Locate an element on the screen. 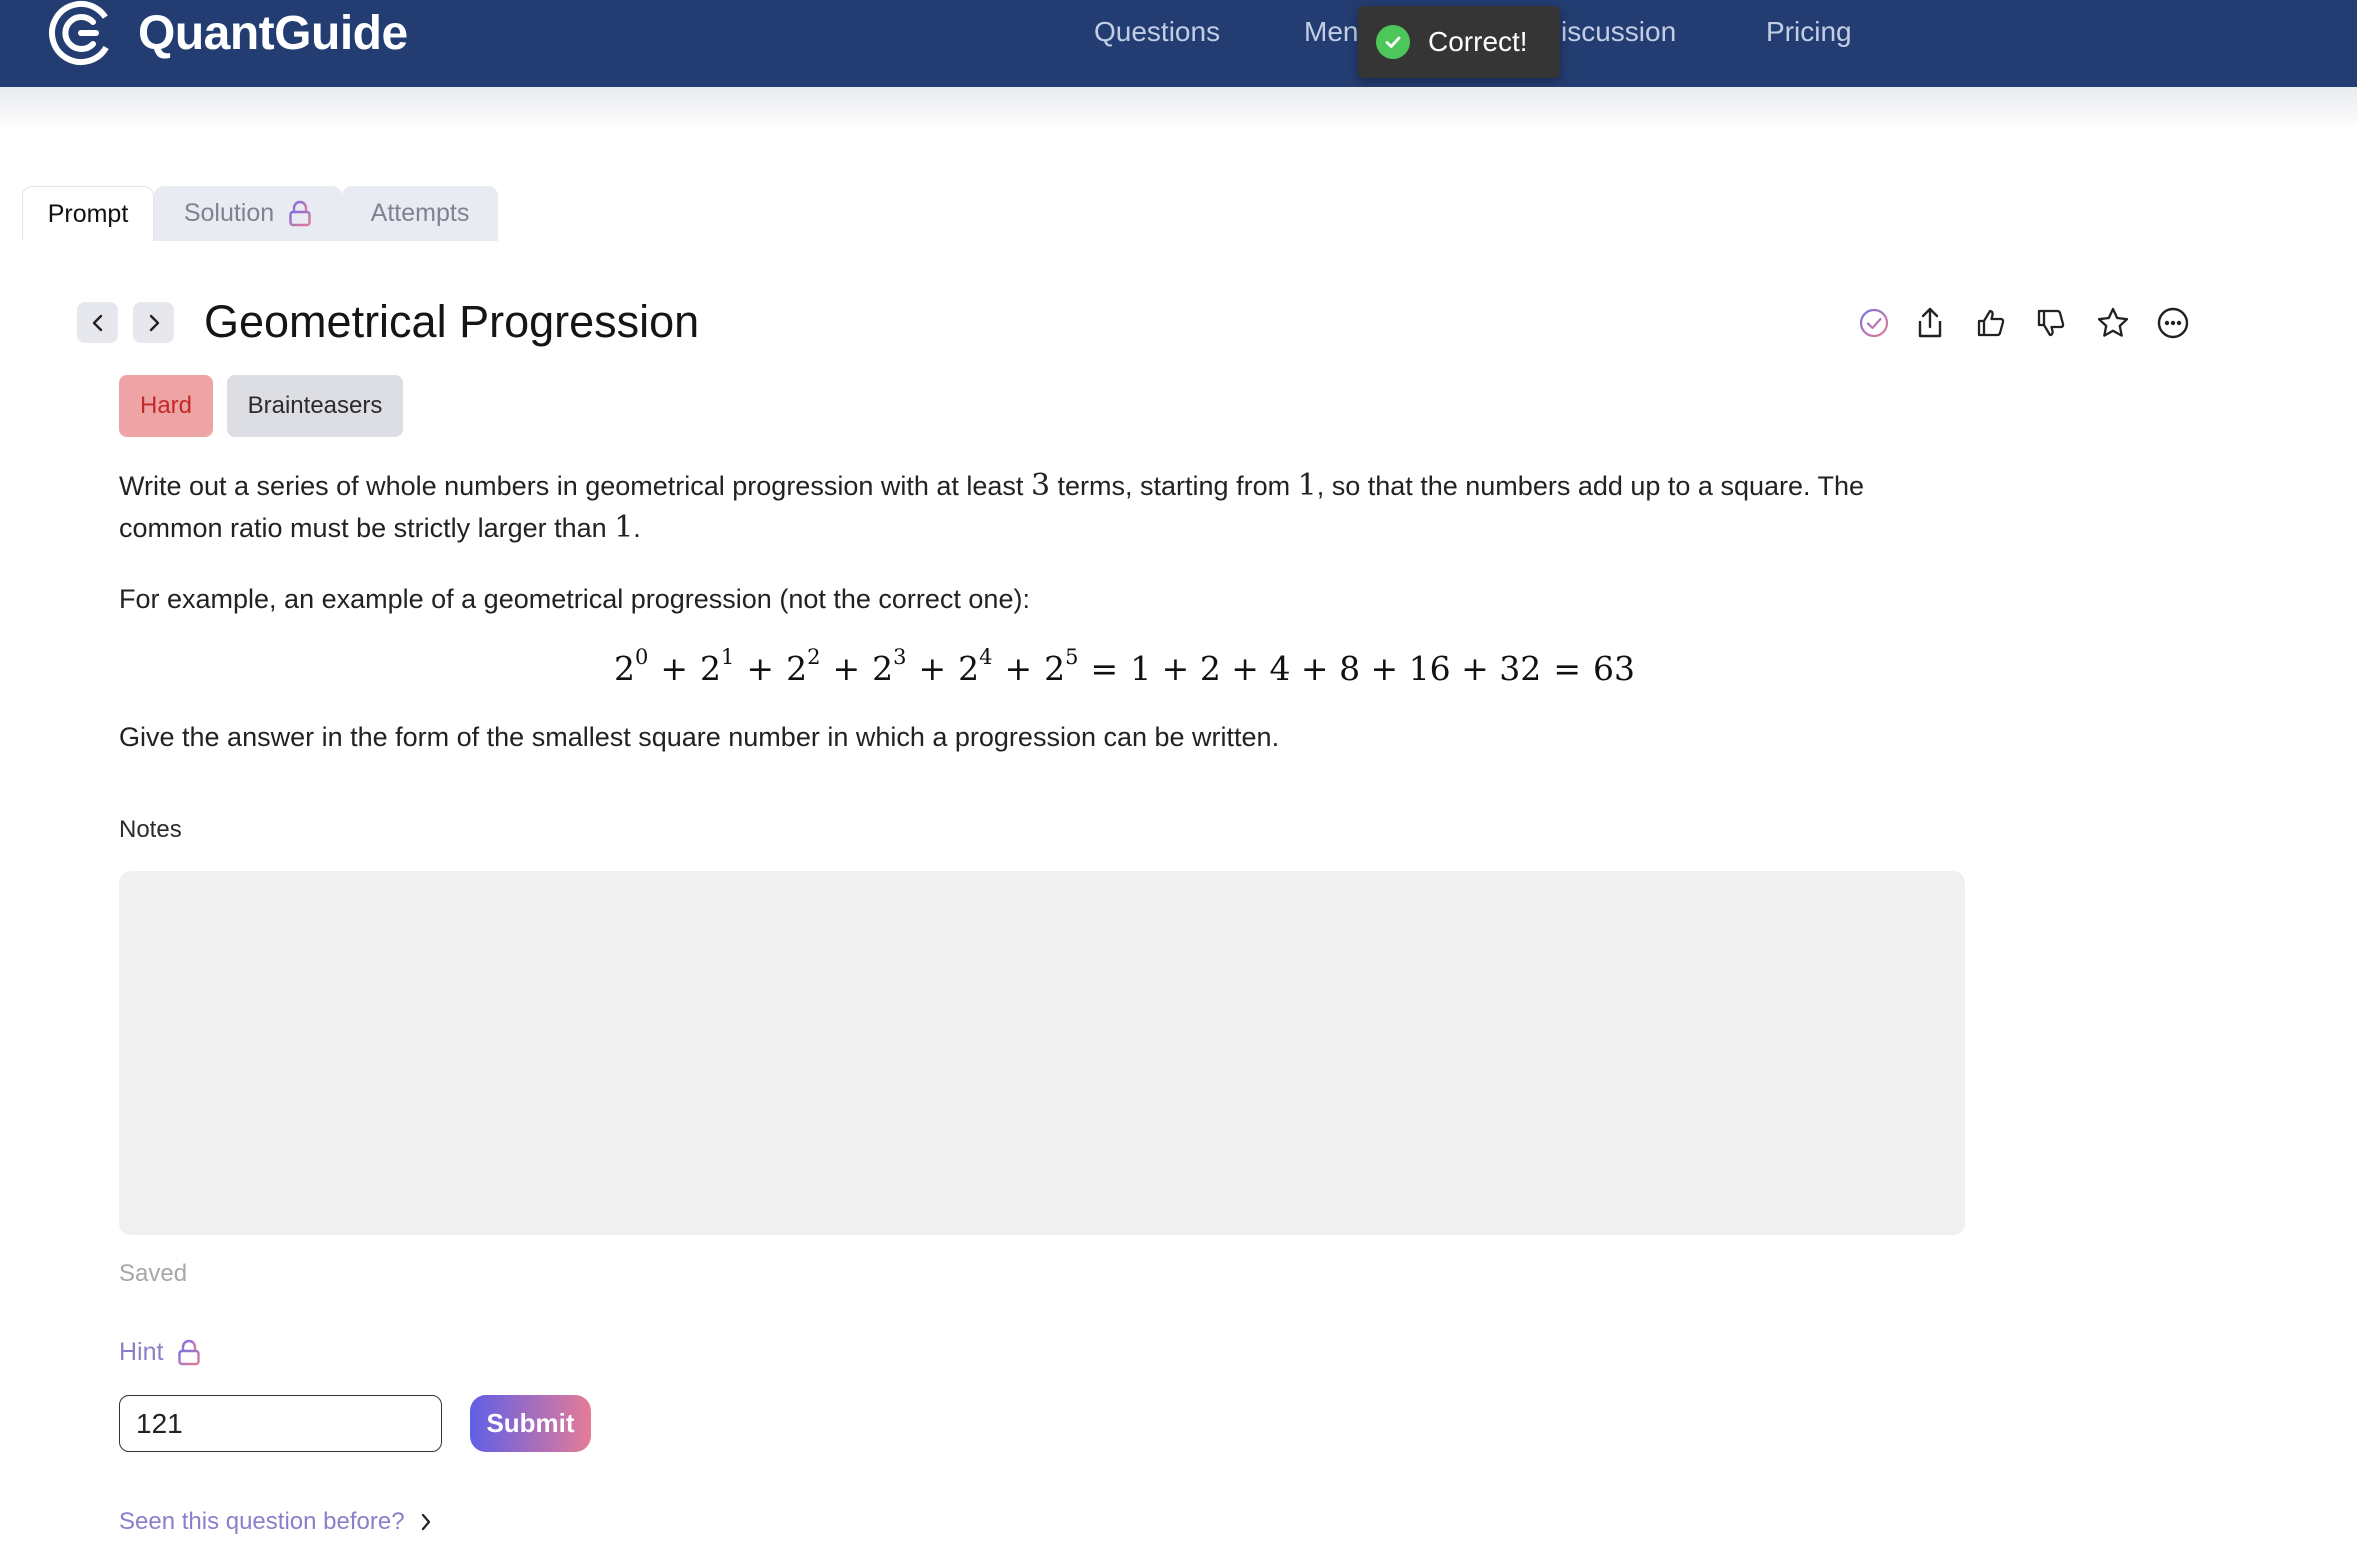 This screenshot has height=1546, width=2357. chevron-left-icon is located at coordinates (97, 322).